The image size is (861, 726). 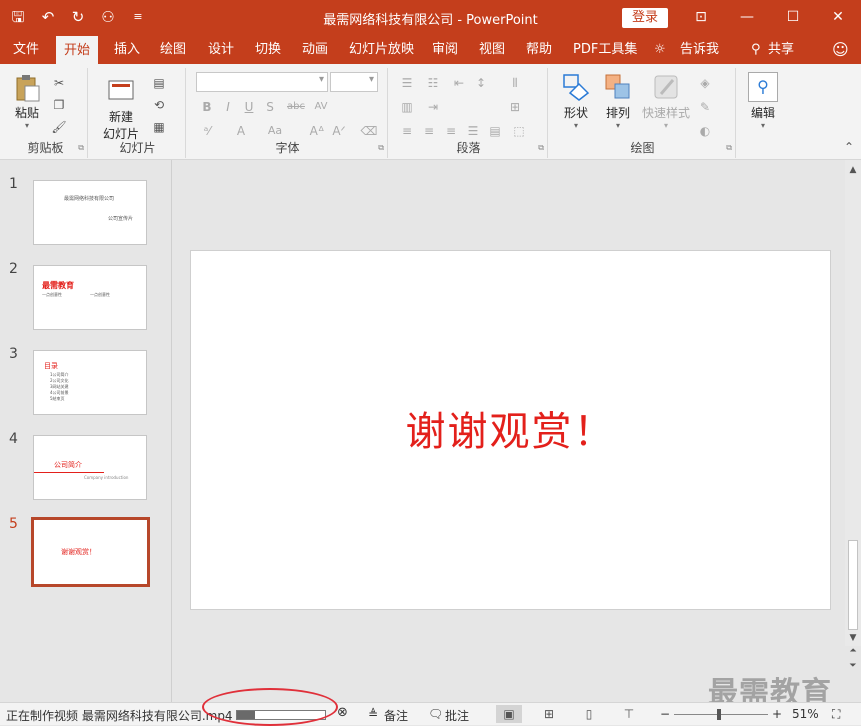 I want to click on bullets-icon: ☰, so click(x=407, y=83).